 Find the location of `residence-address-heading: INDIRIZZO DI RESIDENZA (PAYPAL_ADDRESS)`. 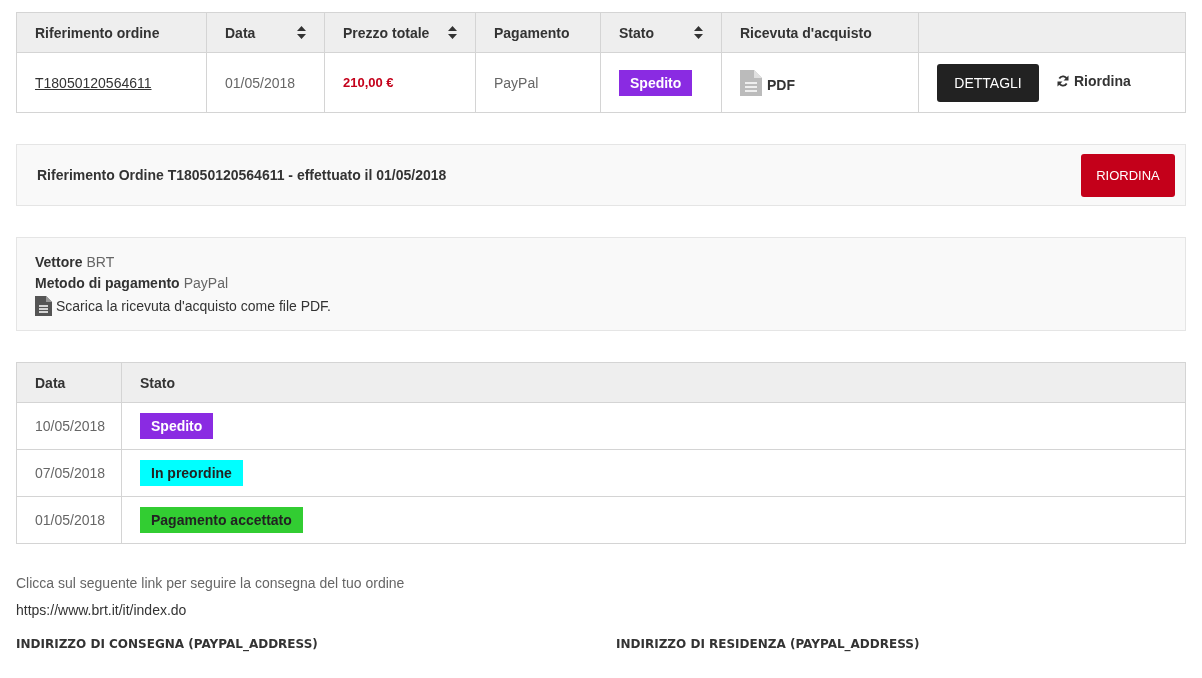

residence-address-heading: INDIRIZZO DI RESIDENZA (PAYPAL_ADDRESS) is located at coordinates (768, 644).